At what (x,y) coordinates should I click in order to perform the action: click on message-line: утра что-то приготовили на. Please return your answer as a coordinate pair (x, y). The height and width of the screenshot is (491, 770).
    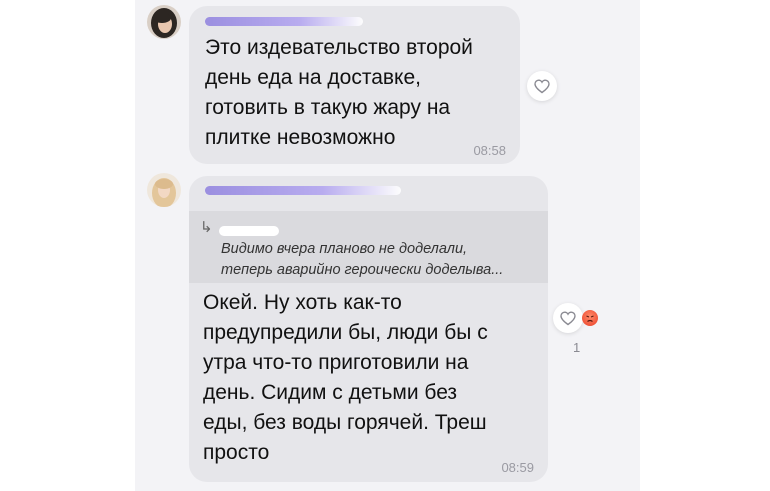
    Looking at the image, I should click on (336, 362).